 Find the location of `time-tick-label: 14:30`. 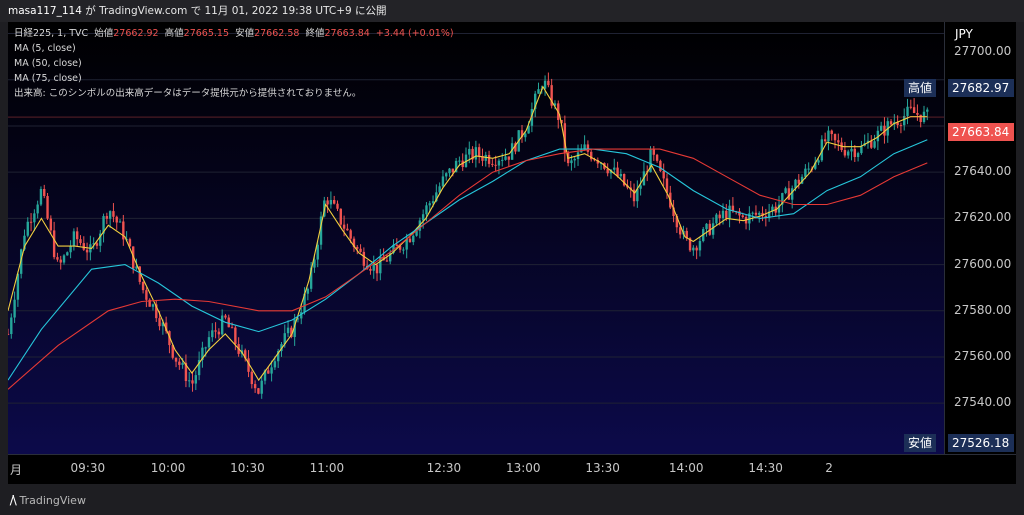

time-tick-label: 14:30 is located at coordinates (765, 468).